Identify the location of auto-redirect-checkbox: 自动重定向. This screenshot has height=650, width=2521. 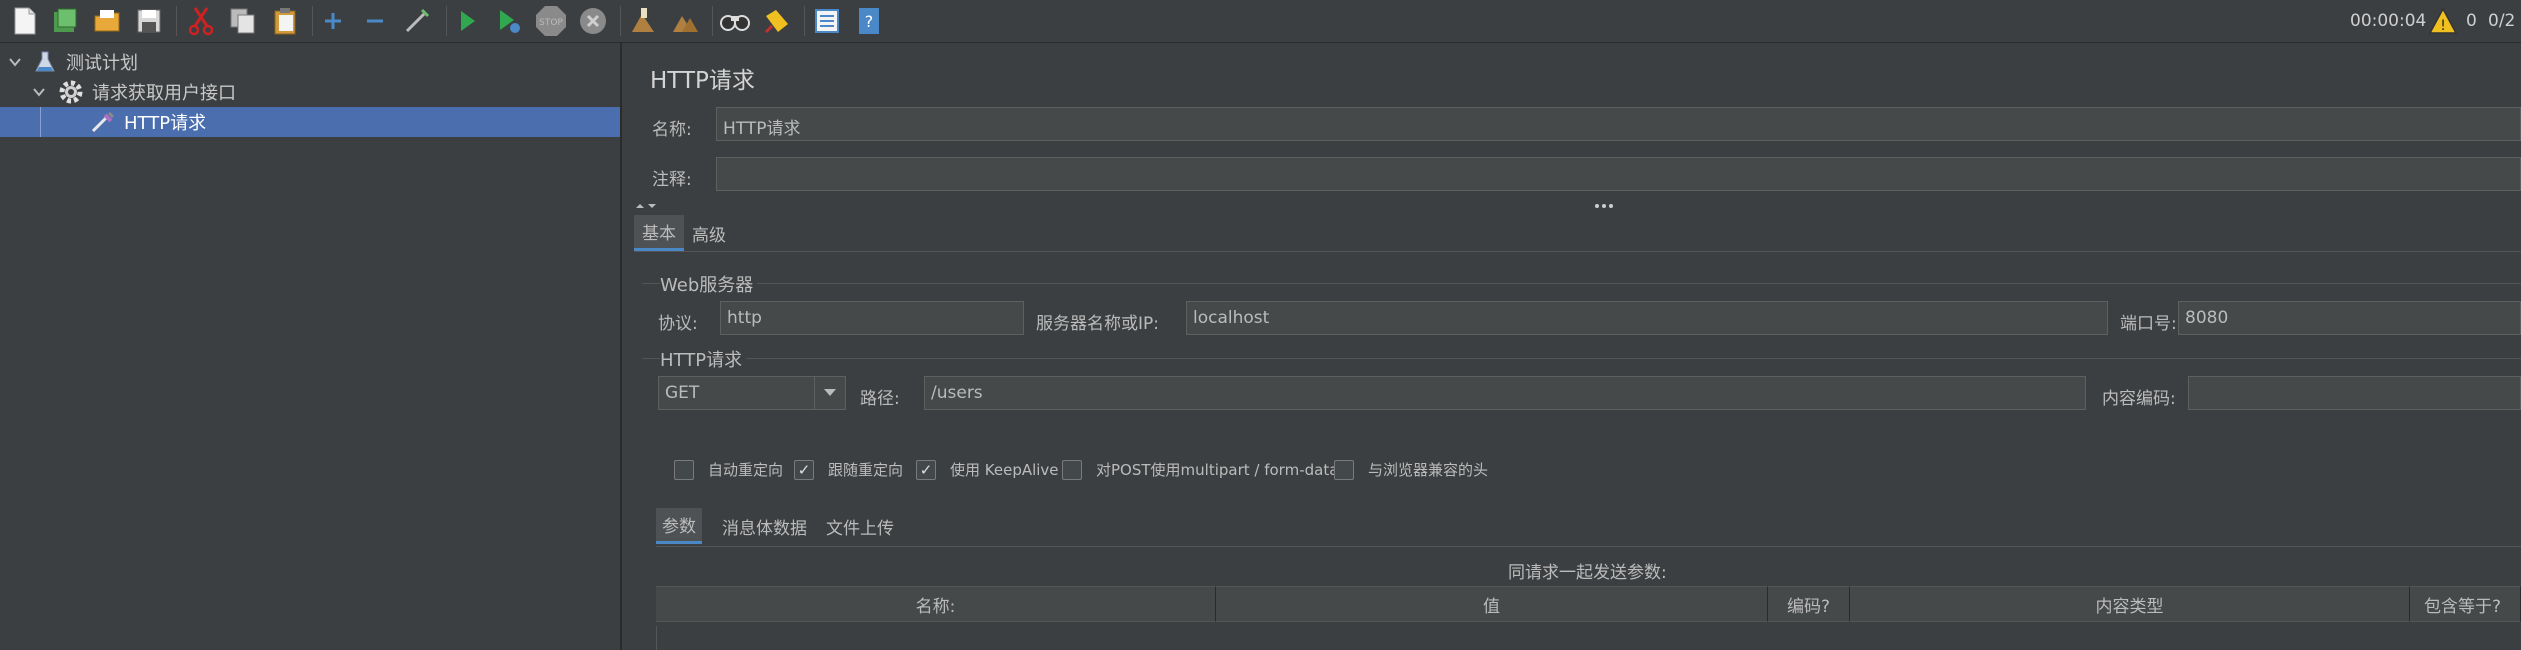
(728, 469).